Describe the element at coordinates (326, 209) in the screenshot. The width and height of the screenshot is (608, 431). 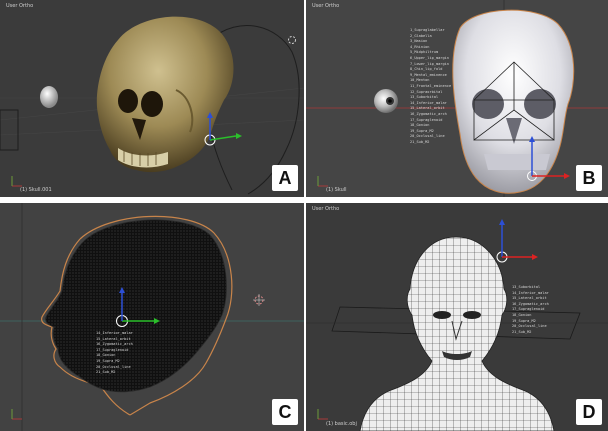
I see `viewport-d-header: User Ortho` at that location.